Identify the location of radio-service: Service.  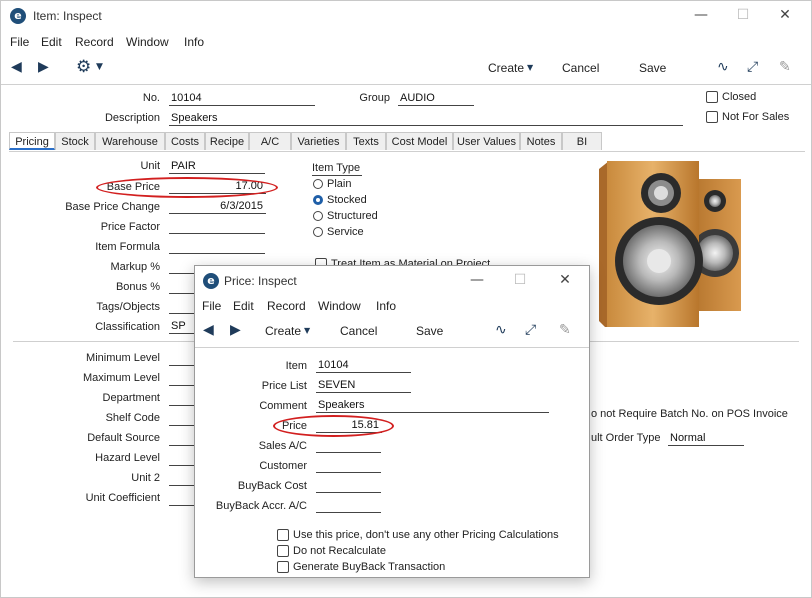
(338, 232).